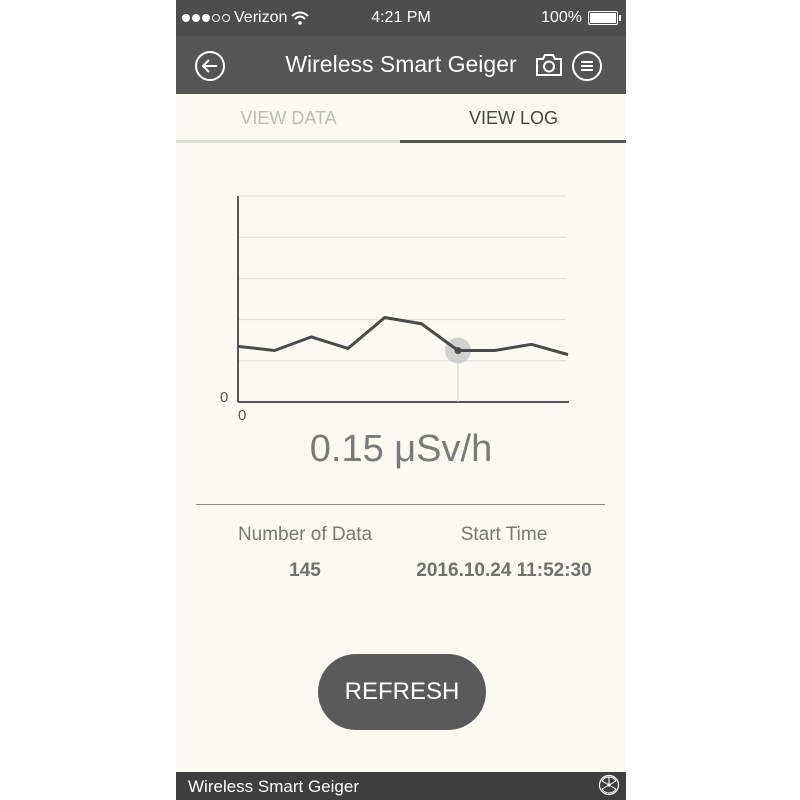  I want to click on footer-title: Wireless Smart Geiger, so click(273, 786).